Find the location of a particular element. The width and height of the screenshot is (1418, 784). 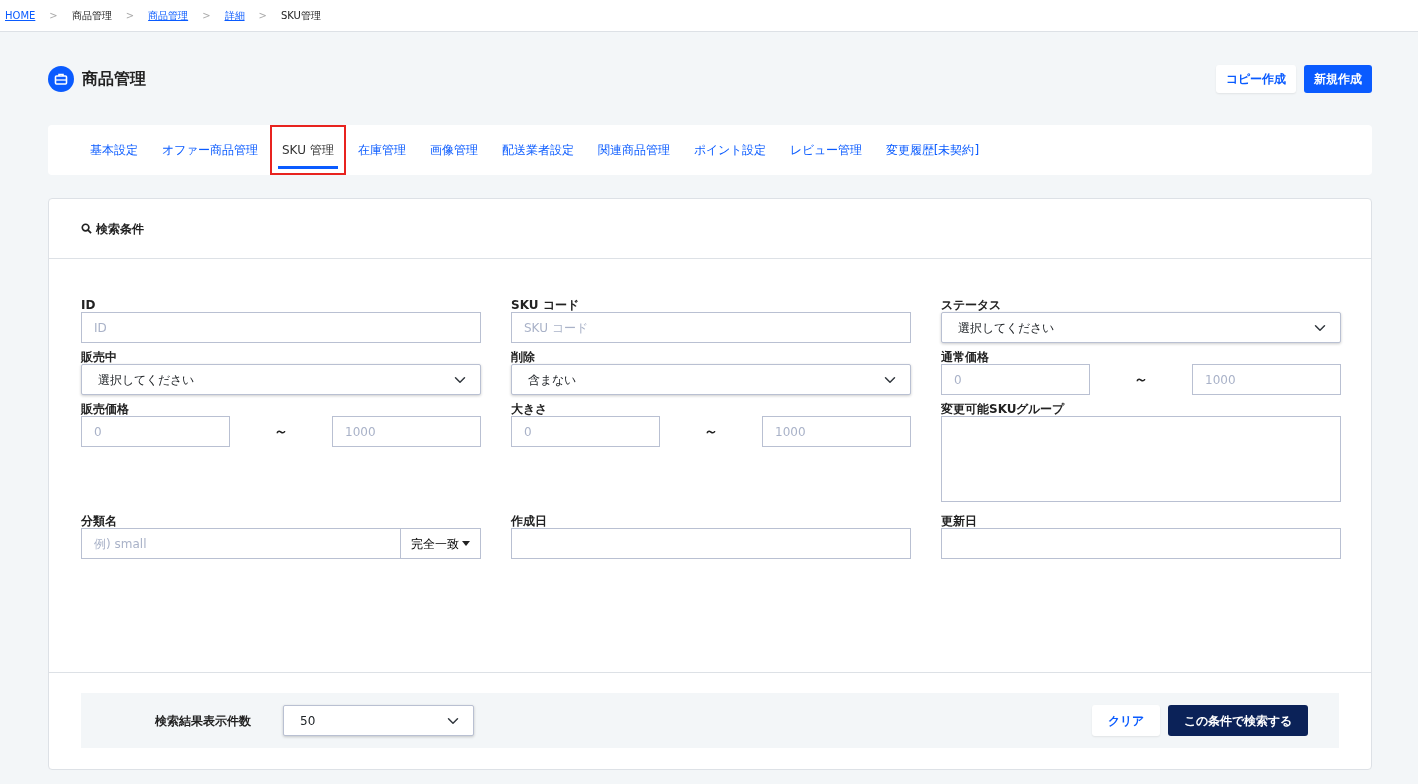

breadcrumb-link: 商品管理 is located at coordinates (168, 15).